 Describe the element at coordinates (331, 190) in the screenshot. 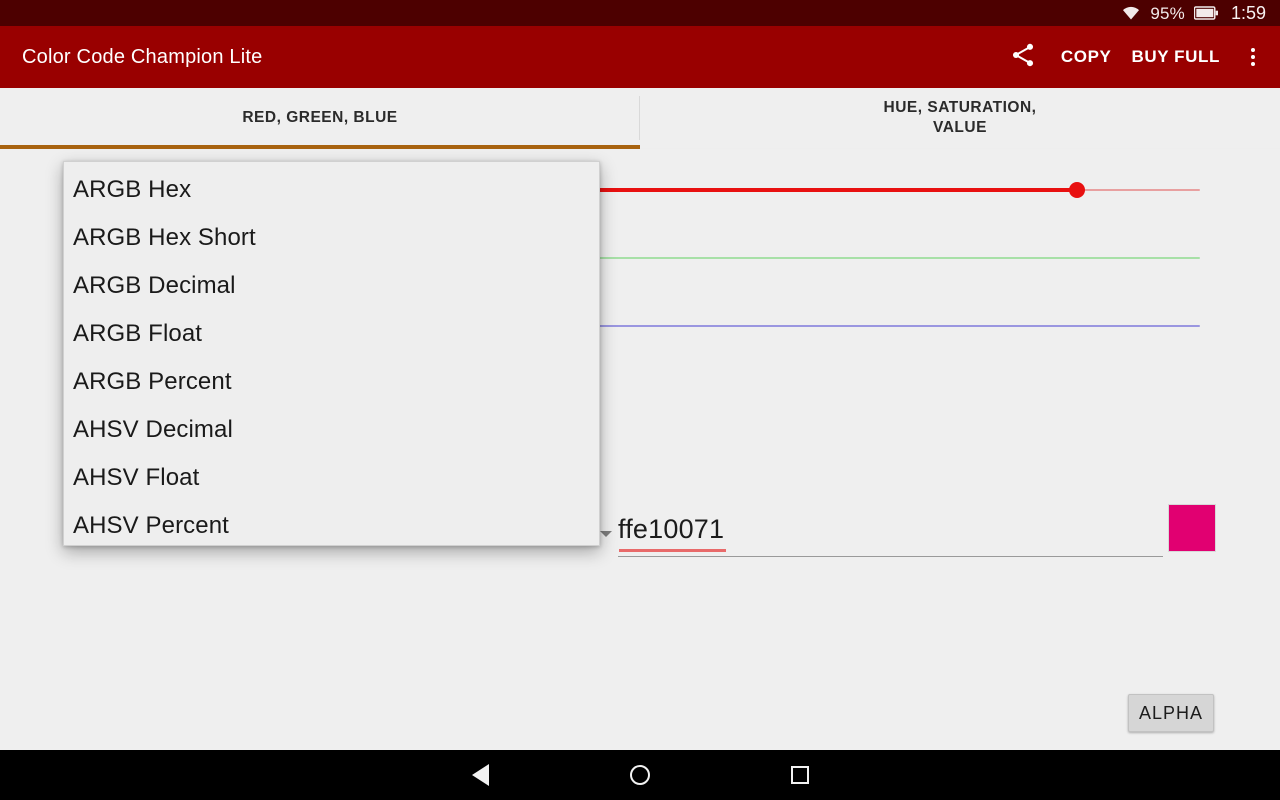

I see `menu-item-argb-hex: ARGB Hex` at that location.